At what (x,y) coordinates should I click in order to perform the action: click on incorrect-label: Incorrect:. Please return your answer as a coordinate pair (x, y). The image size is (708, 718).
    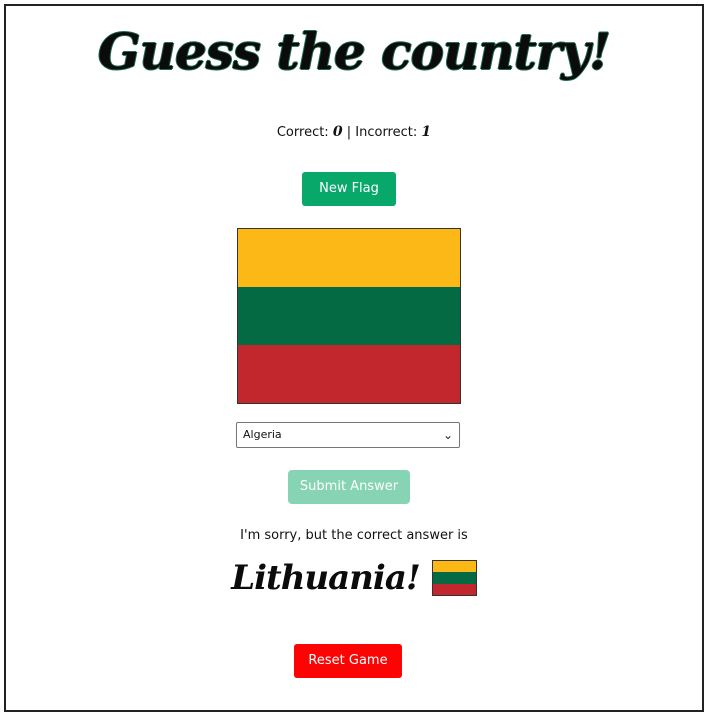
    Looking at the image, I should click on (386, 132).